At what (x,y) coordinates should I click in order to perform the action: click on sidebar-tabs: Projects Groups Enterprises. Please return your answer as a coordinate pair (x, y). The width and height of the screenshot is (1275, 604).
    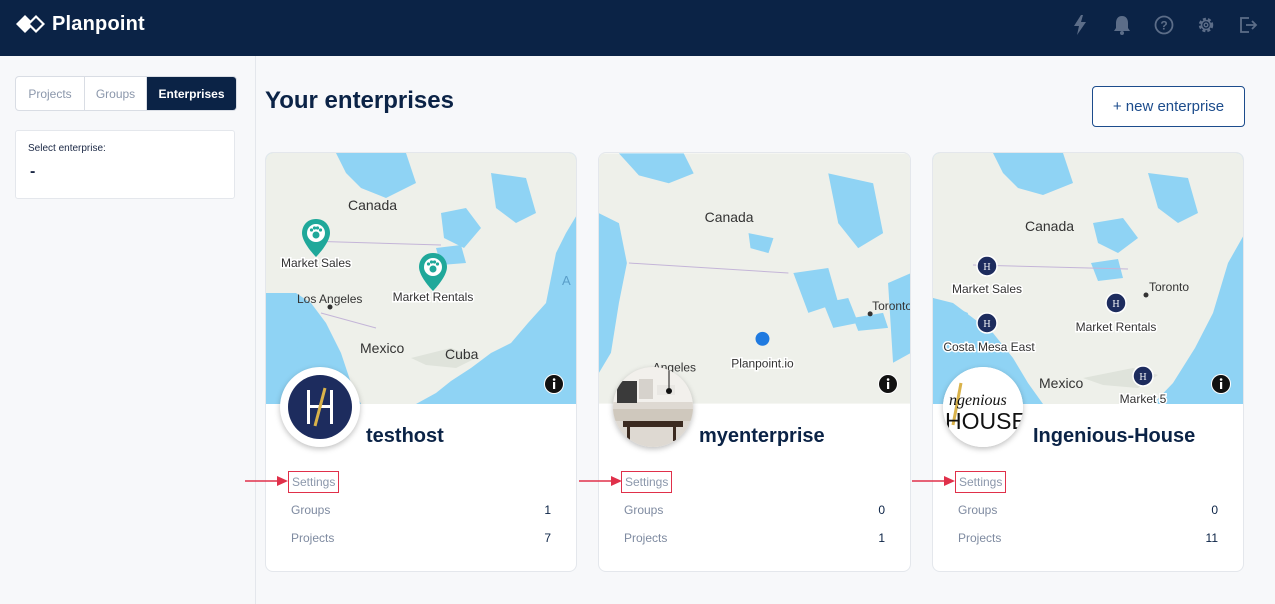
    Looking at the image, I should click on (126, 93).